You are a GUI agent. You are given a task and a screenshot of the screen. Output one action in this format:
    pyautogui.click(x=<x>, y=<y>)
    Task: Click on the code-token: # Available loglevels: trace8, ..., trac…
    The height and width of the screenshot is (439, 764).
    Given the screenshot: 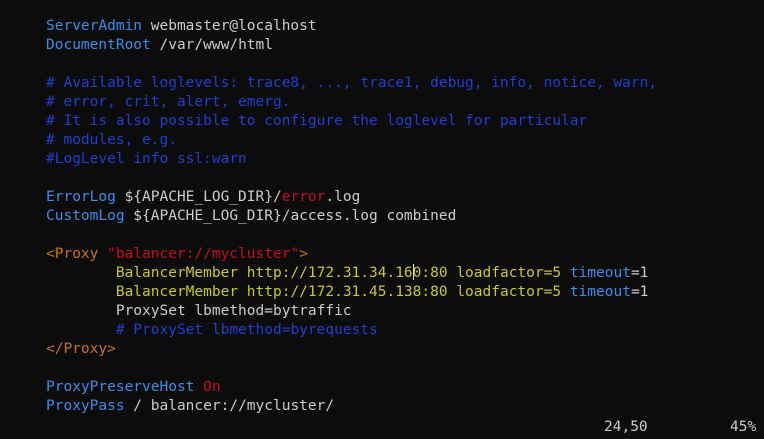 What is the action you would take?
    pyautogui.click(x=352, y=83)
    